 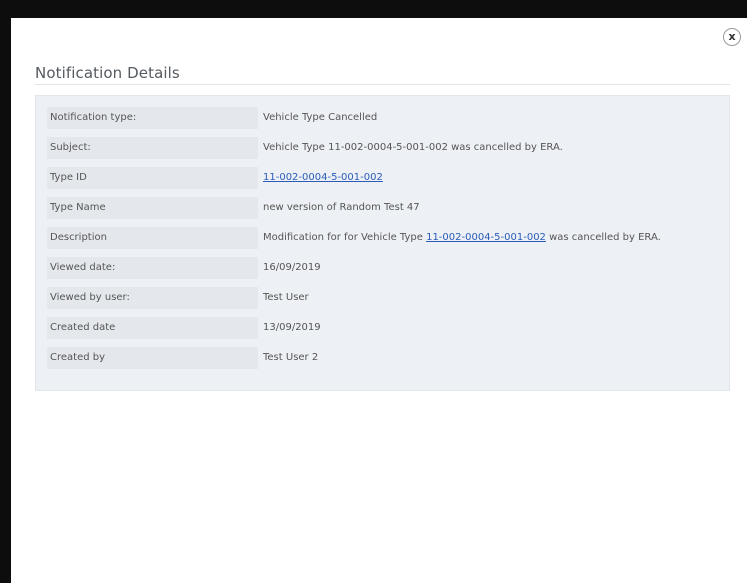 I want to click on detail-row-created-by: Created by Test User 2, so click(x=387, y=358).